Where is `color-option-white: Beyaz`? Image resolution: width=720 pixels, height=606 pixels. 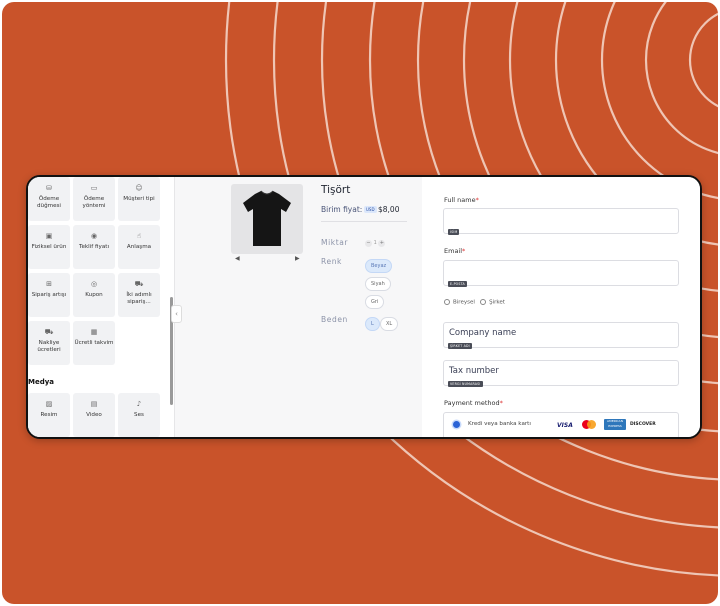 color-option-white: Beyaz is located at coordinates (379, 266).